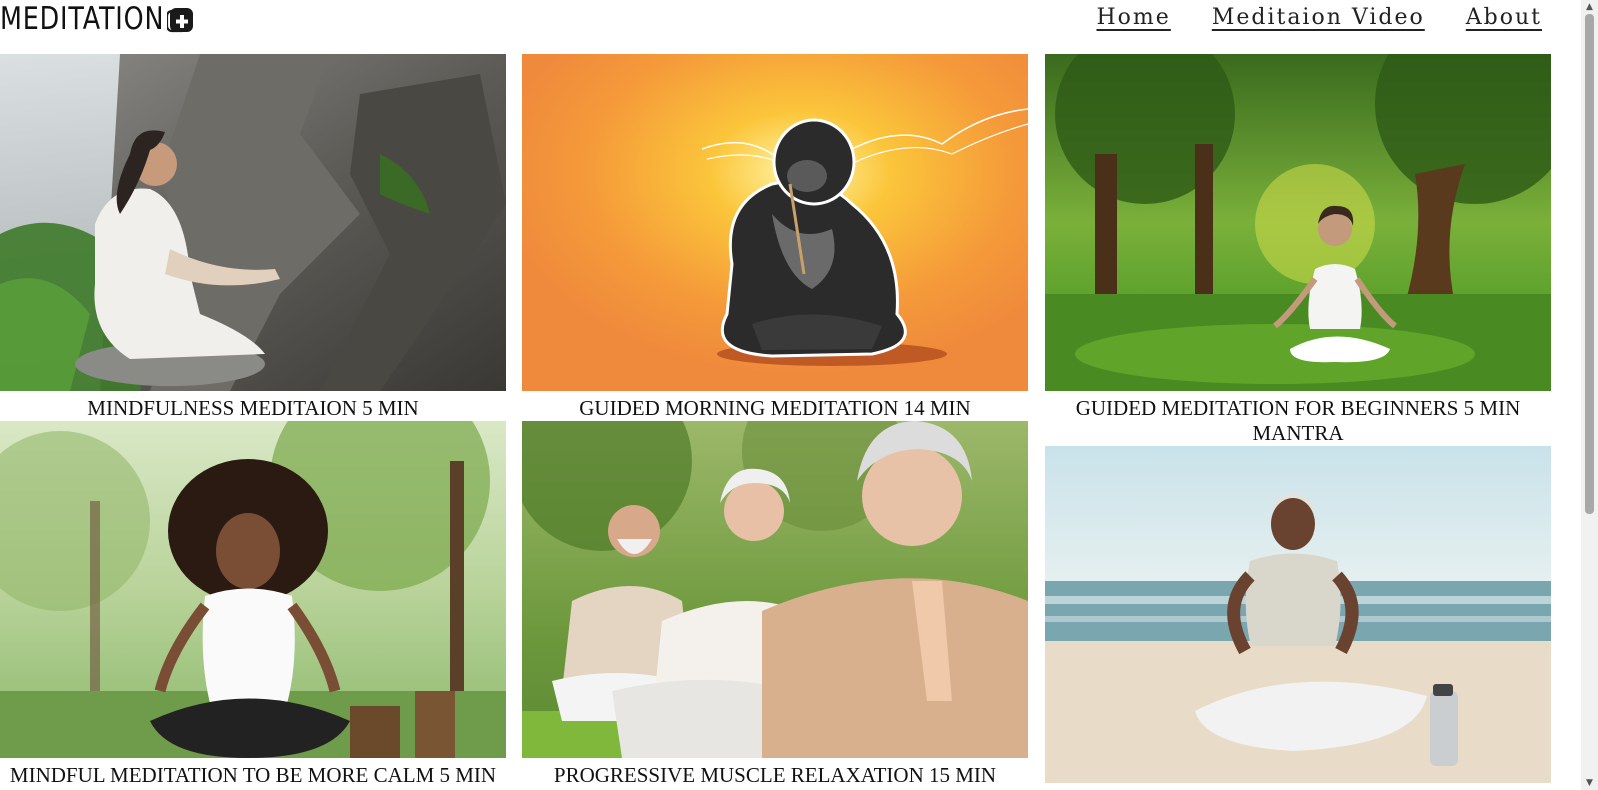  I want to click on video-card: MINDFULNESS MEDITAION 5 MIN, so click(253, 237).